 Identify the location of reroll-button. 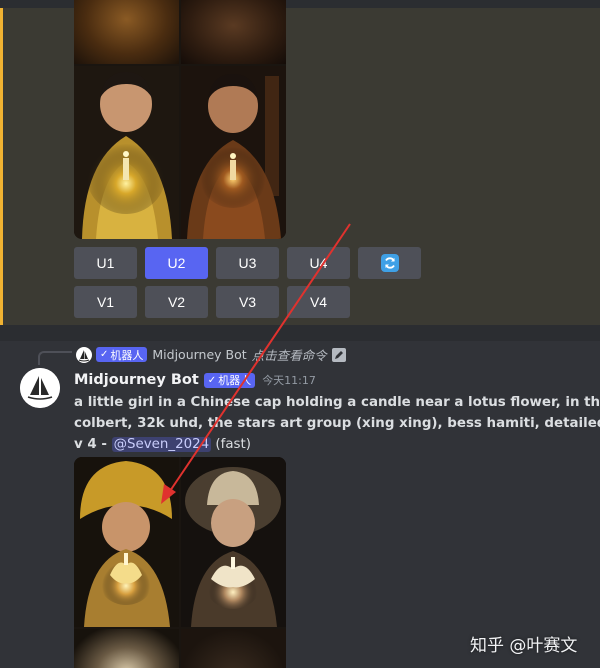
(389, 263).